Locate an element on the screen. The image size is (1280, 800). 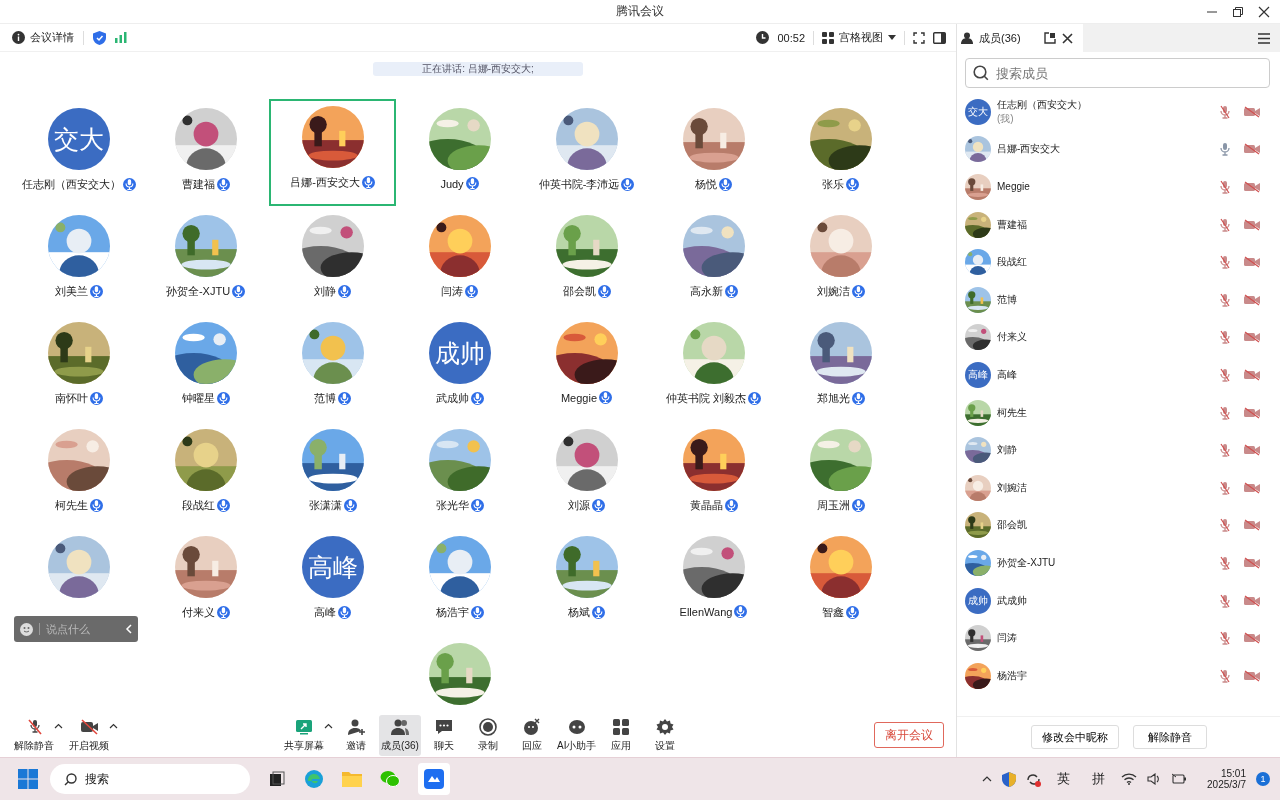
meeting-app-button is located at coordinates (434, 779).